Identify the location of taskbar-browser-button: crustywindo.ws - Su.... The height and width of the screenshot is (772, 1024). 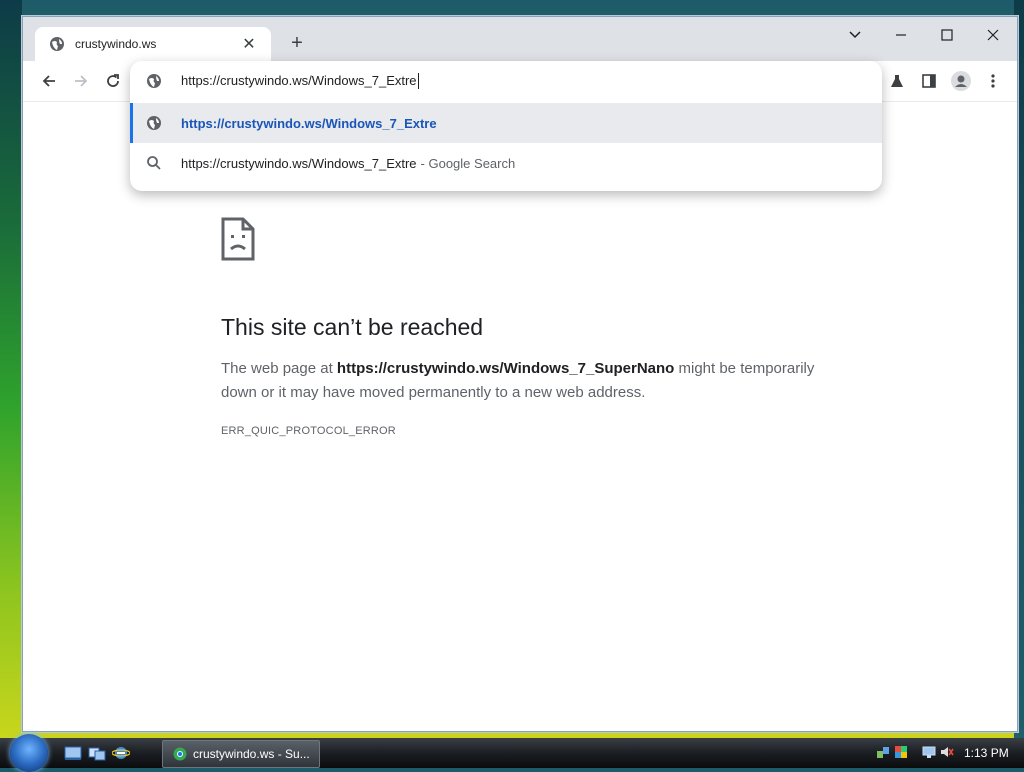
(241, 754).